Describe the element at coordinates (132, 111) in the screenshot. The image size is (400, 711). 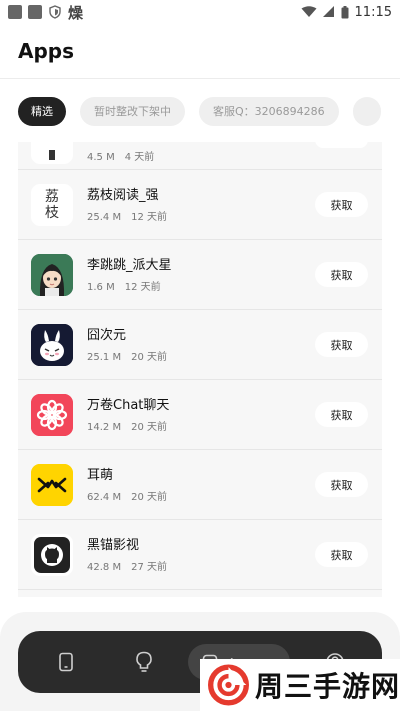
I see `chip-notice: 暂时整改下架中` at that location.